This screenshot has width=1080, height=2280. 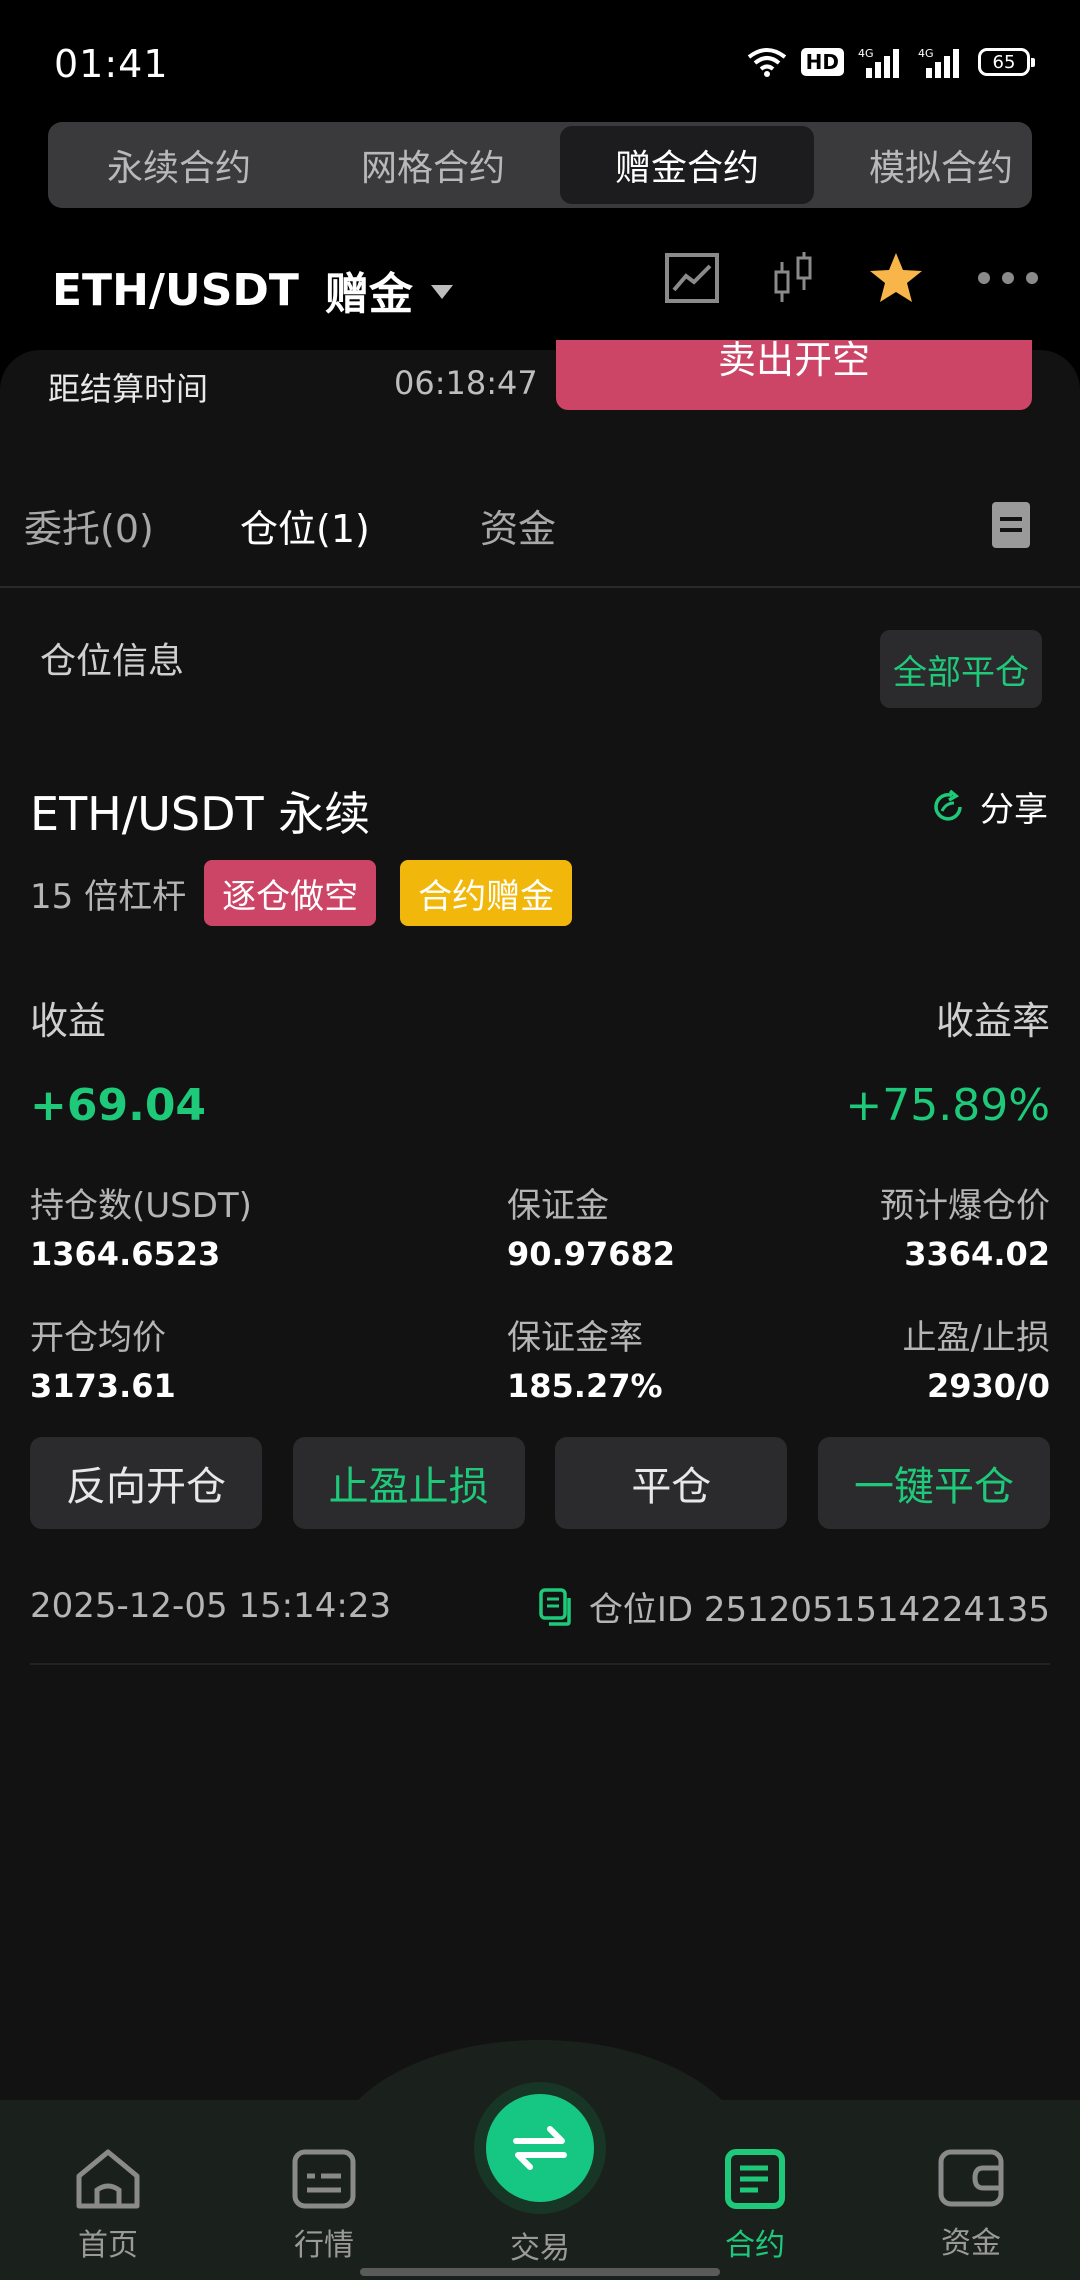 What do you see at coordinates (692, 278) in the screenshot?
I see `chart-line-icon` at bounding box center [692, 278].